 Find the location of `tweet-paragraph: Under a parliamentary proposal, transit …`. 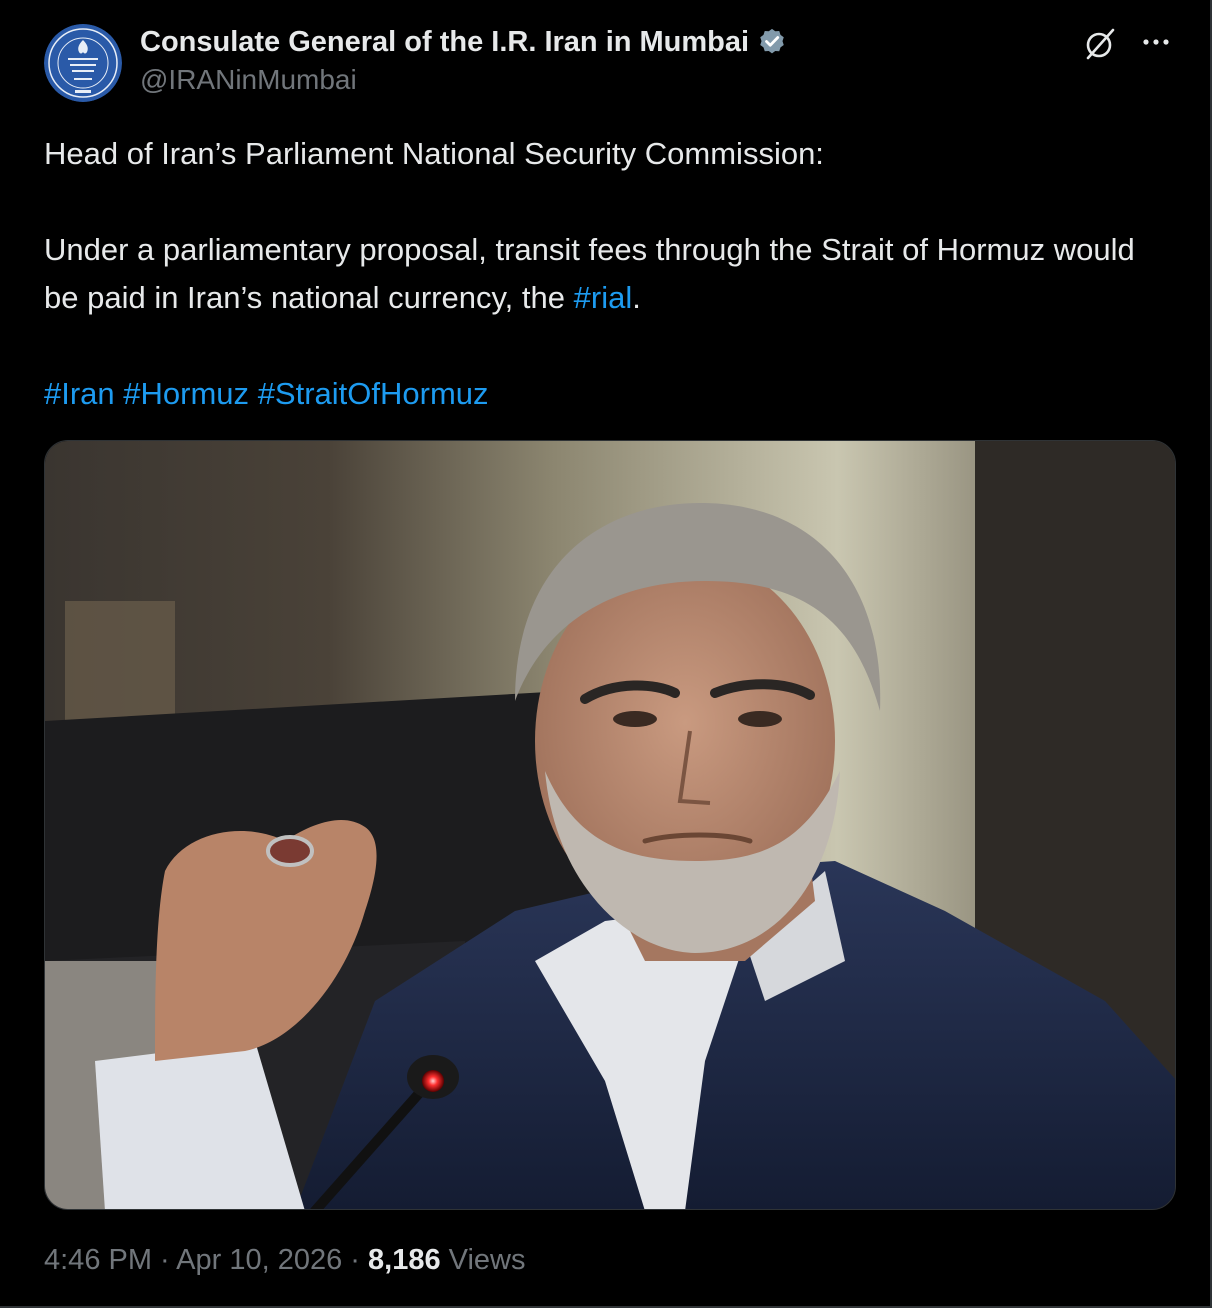

tweet-paragraph: Under a parliamentary proposal, transit … is located at coordinates (609, 274).